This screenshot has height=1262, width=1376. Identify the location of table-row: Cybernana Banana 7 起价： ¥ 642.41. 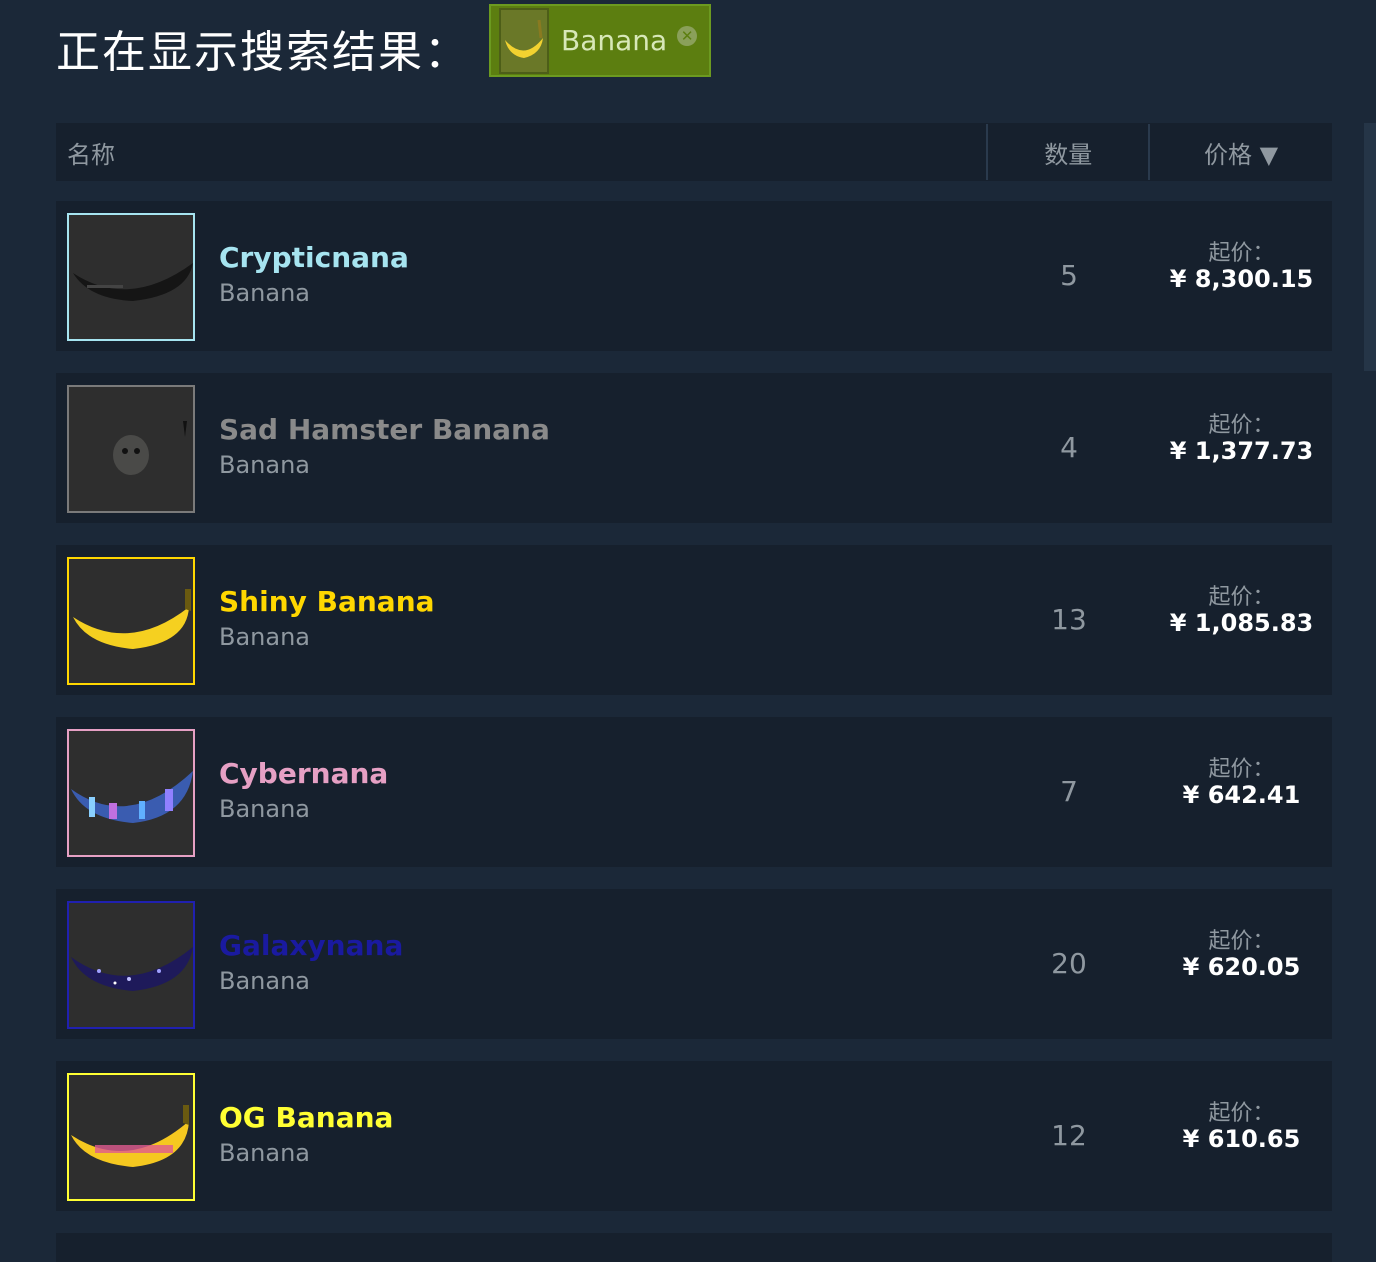
(694, 792).